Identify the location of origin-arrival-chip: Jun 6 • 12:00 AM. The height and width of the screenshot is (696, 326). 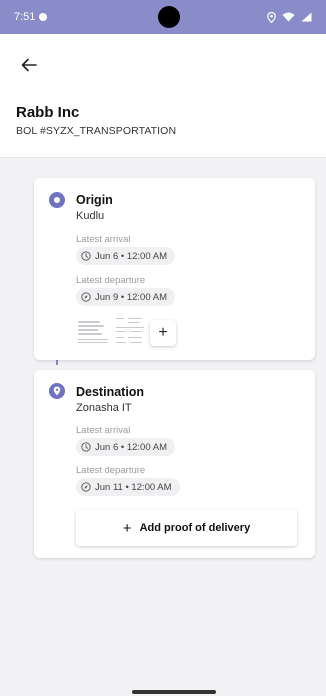
(125, 256).